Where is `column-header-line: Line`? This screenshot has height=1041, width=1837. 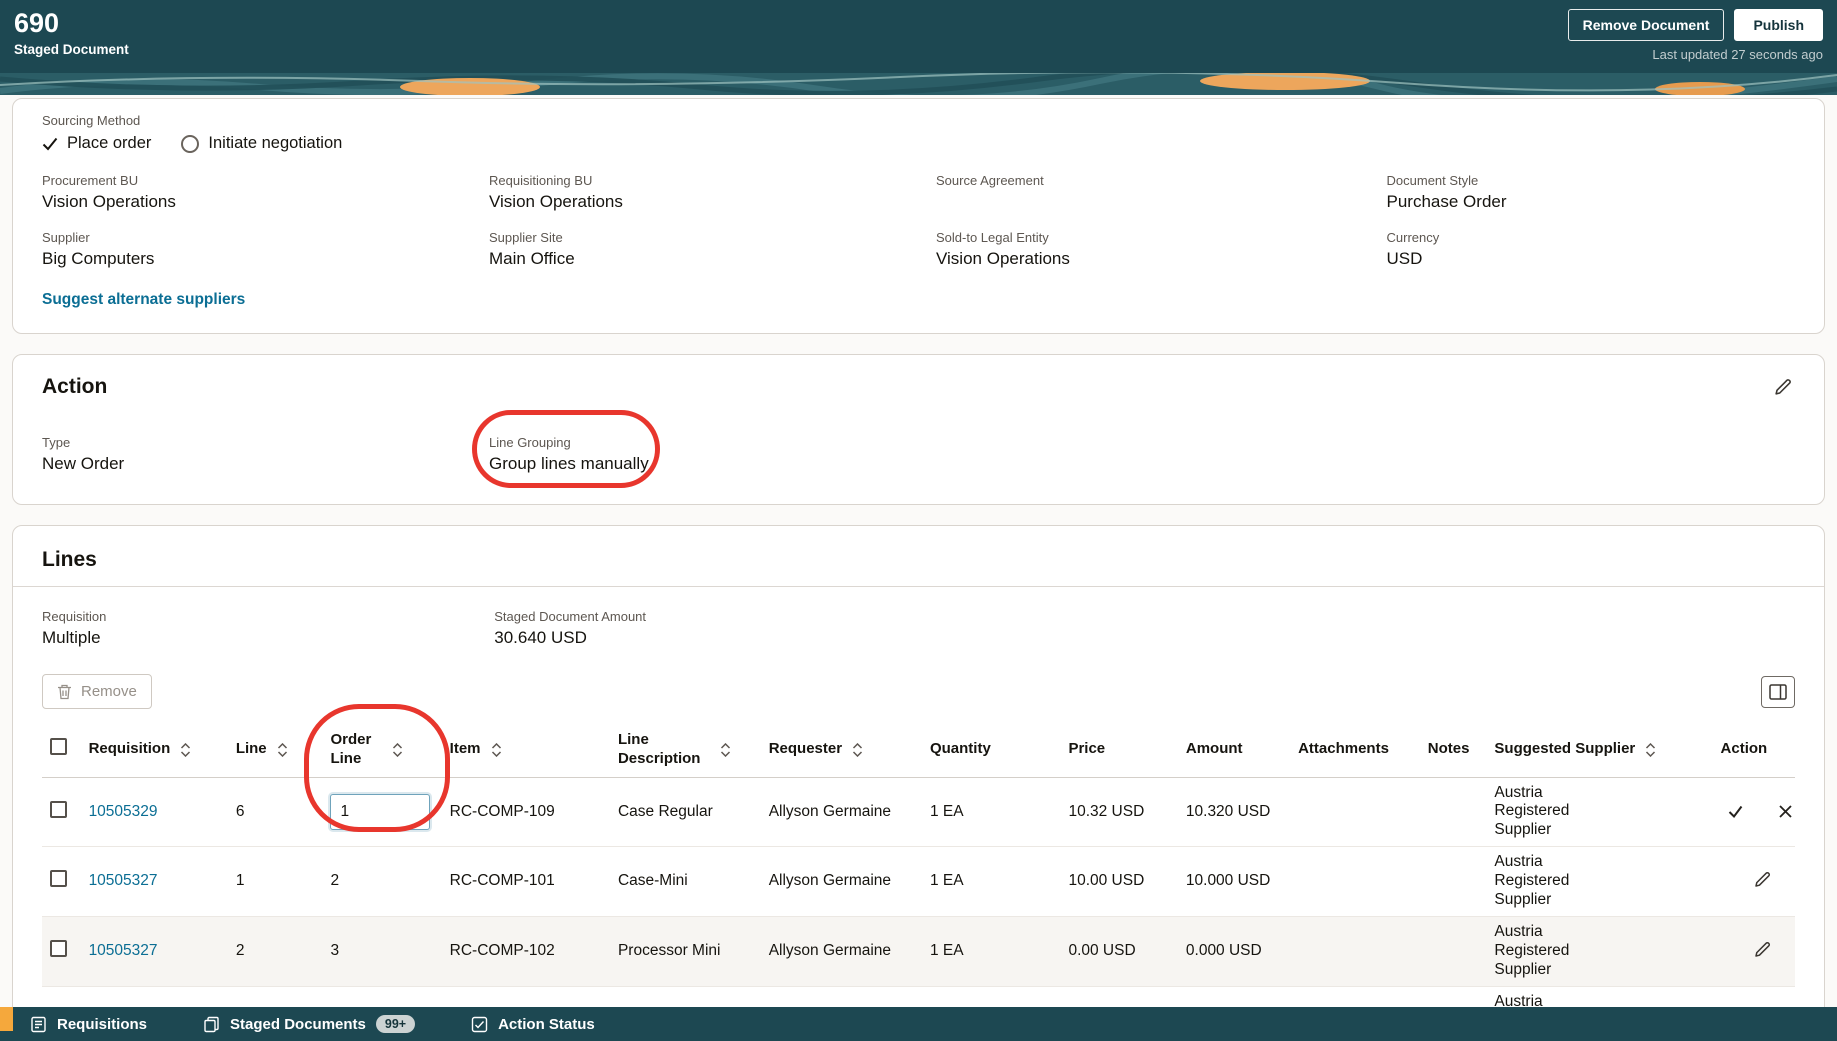
column-header-line: Line is located at coordinates (275, 750).